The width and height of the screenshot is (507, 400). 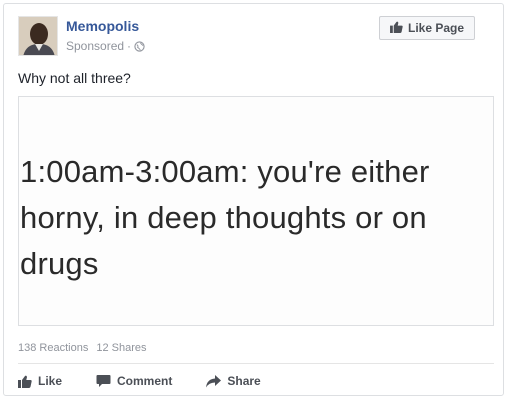 I want to click on shares-count: 12 Shares, so click(x=121, y=348).